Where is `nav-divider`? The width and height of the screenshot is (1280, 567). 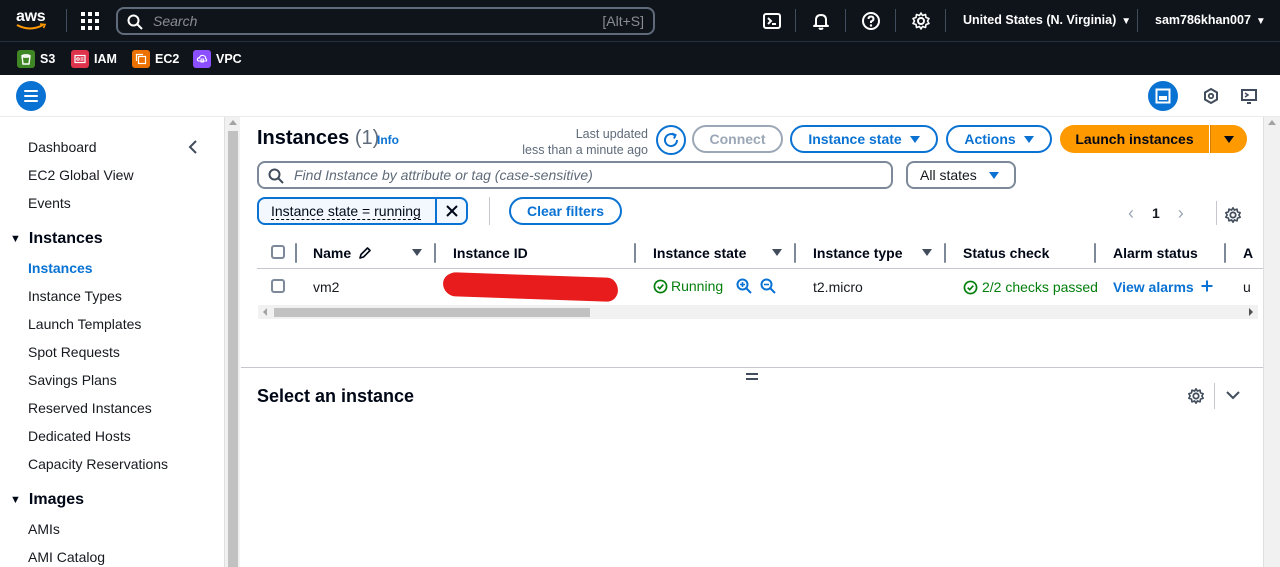
nav-divider is located at coordinates (66, 20).